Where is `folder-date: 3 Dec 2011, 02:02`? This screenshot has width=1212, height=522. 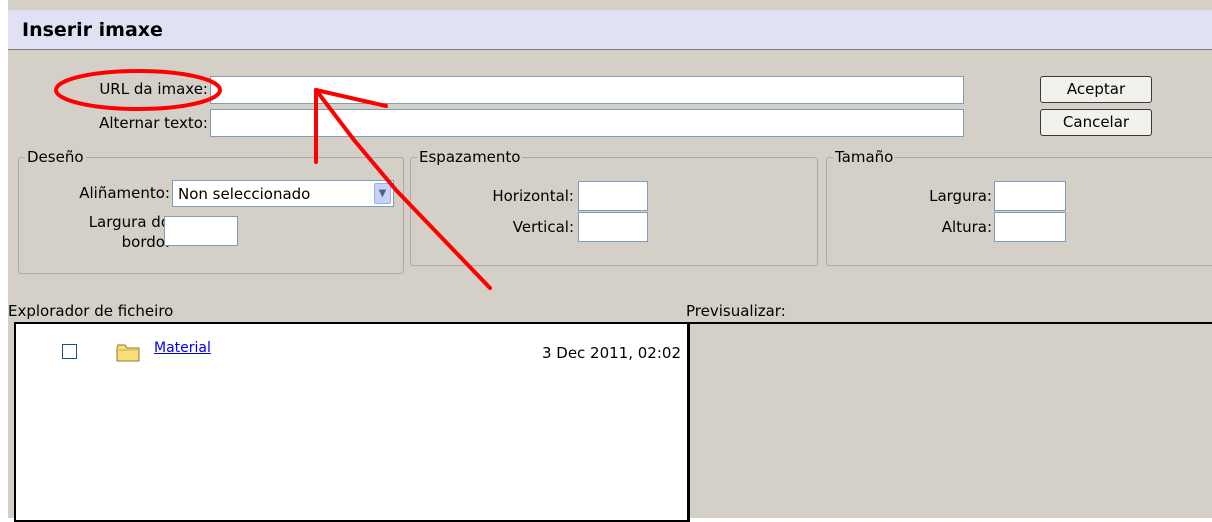 folder-date: 3 Dec 2011, 02:02 is located at coordinates (611, 353).